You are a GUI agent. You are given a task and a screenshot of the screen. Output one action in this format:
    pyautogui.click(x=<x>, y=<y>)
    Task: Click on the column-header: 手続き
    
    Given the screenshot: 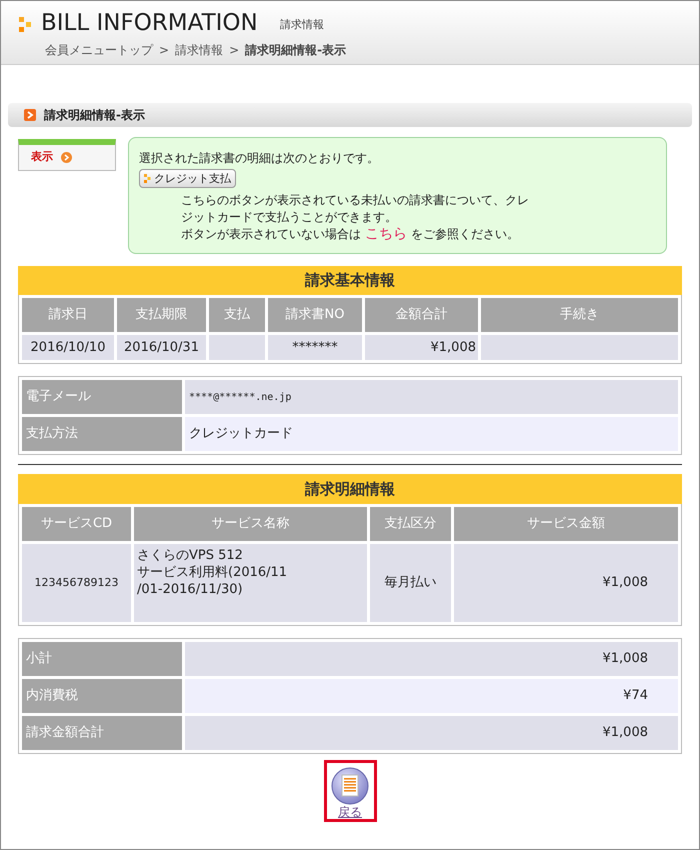 What is the action you would take?
    pyautogui.click(x=579, y=315)
    